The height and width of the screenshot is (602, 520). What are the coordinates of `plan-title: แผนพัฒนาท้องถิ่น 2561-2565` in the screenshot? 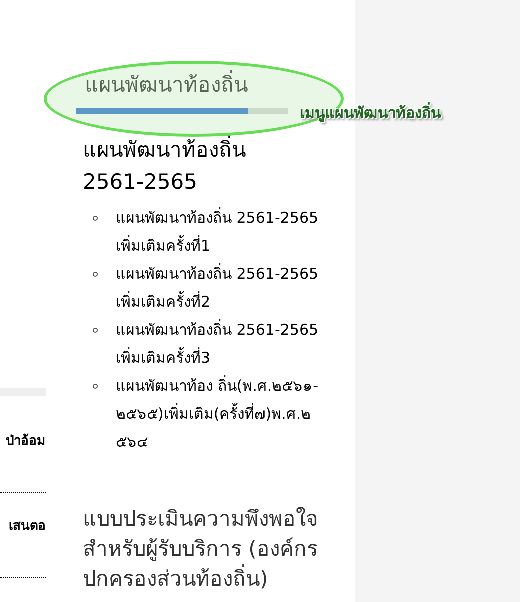 It's located at (190, 166).